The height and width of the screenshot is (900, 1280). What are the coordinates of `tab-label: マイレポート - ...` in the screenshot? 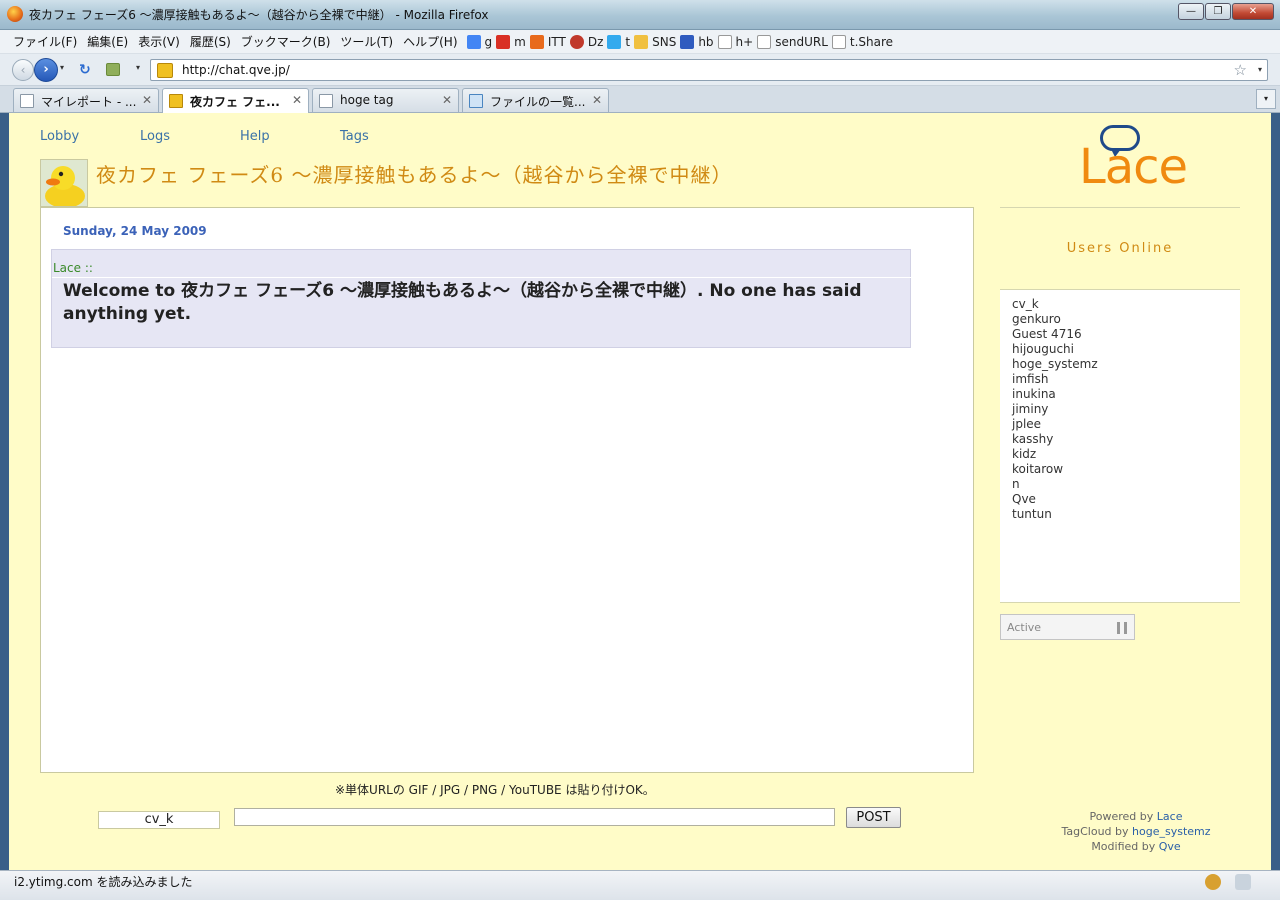 It's located at (89, 102).